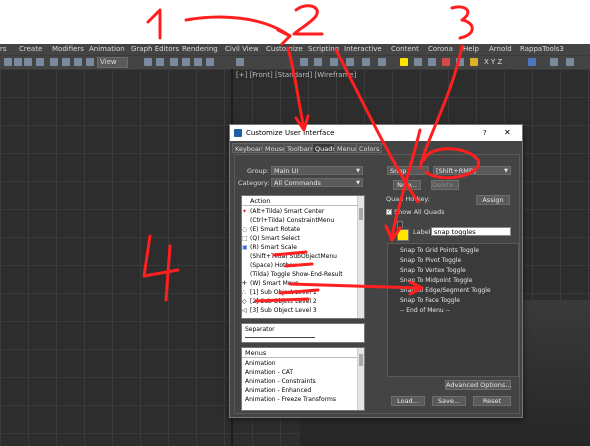 The height and width of the screenshot is (446, 590). What do you see at coordinates (318, 62) in the screenshot?
I see `mirror-icon` at bounding box center [318, 62].